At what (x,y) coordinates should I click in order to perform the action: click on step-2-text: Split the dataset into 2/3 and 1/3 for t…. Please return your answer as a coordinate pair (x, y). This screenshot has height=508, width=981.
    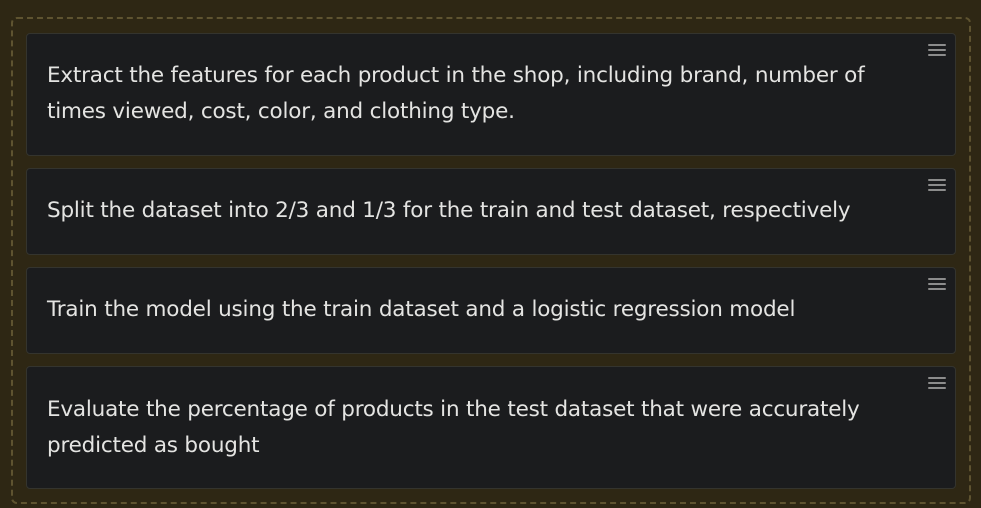
    Looking at the image, I should click on (449, 210).